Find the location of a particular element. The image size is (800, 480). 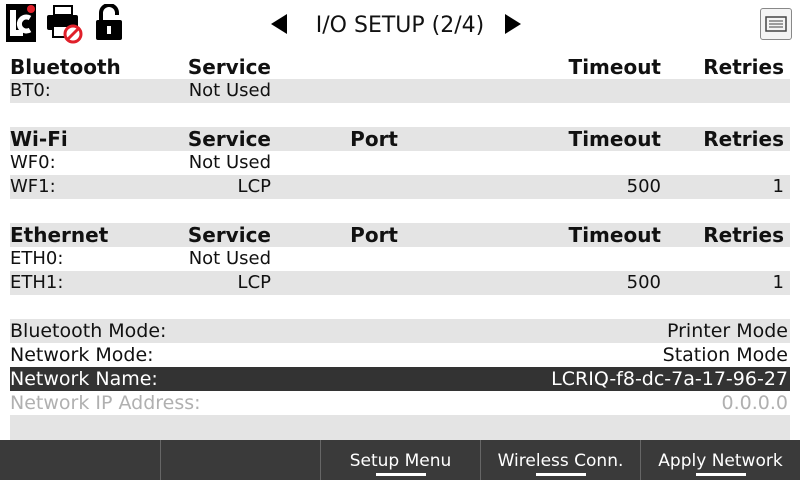

setting-label: Bluetooth Mode: is located at coordinates (88, 331).